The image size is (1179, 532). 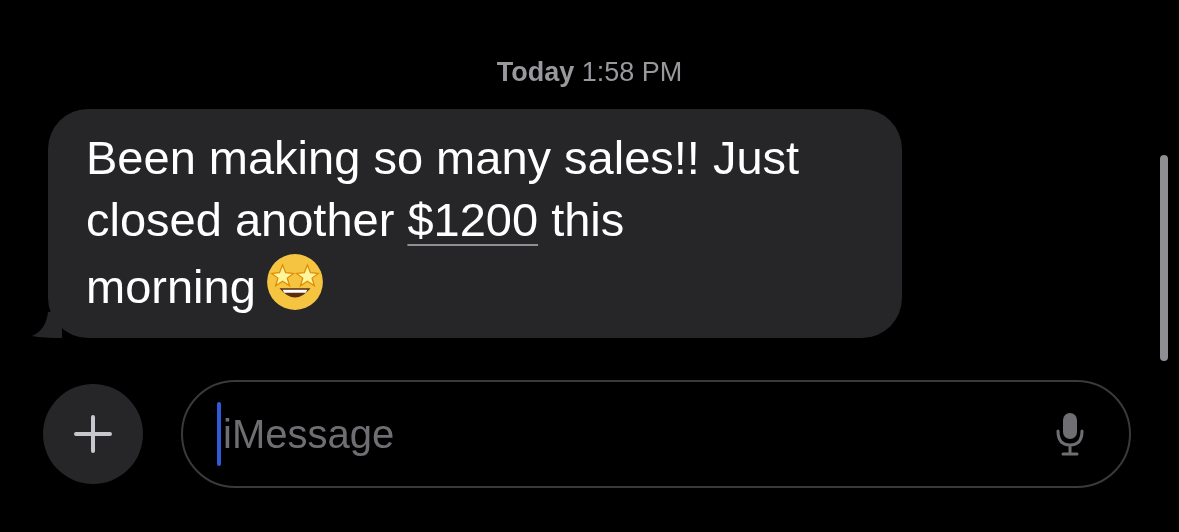 I want to click on message-input: iMessage, so click(x=639, y=433).